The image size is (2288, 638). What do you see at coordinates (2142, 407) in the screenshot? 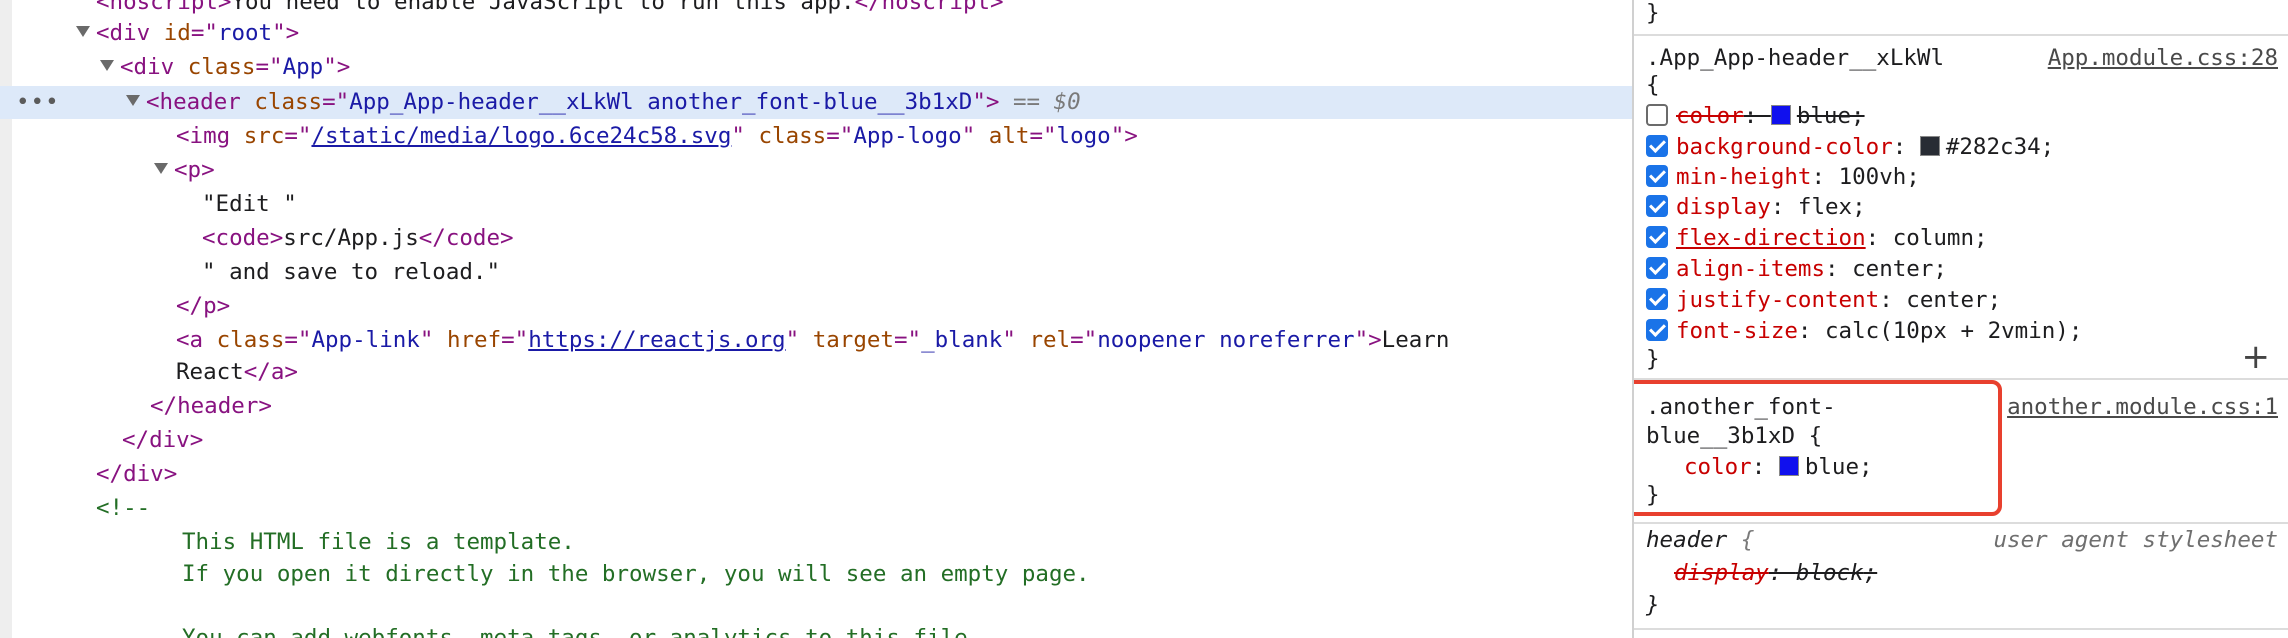
I see `source-link-another-module: another.module.css:1` at bounding box center [2142, 407].